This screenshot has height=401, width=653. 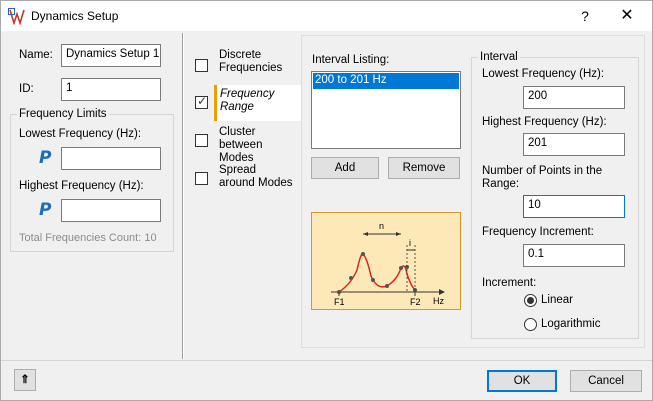 What do you see at coordinates (574, 144) in the screenshot?
I see `interval-highest-field: 201` at bounding box center [574, 144].